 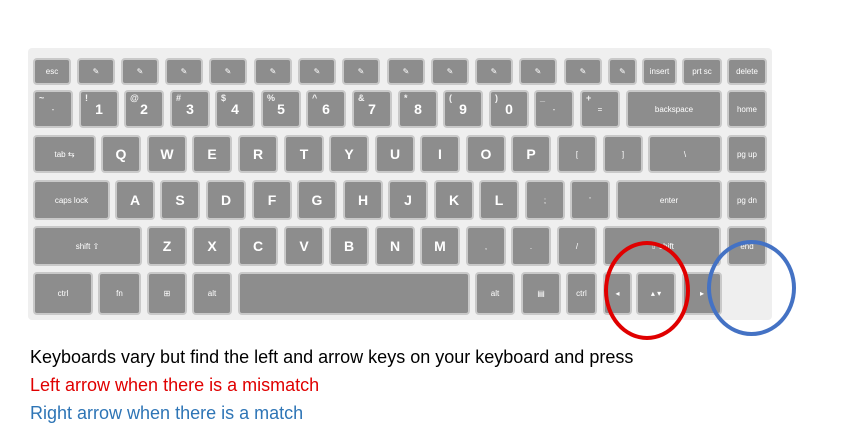 I want to click on key-esc: esc, so click(x=52, y=71).